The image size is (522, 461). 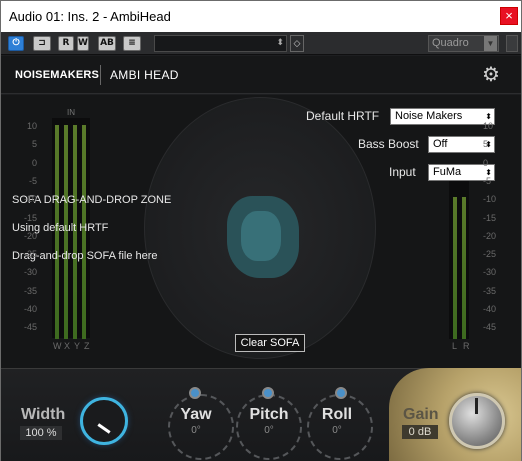 What do you see at coordinates (30, 327) in the screenshot?
I see `input-meter-tick: -45` at bounding box center [30, 327].